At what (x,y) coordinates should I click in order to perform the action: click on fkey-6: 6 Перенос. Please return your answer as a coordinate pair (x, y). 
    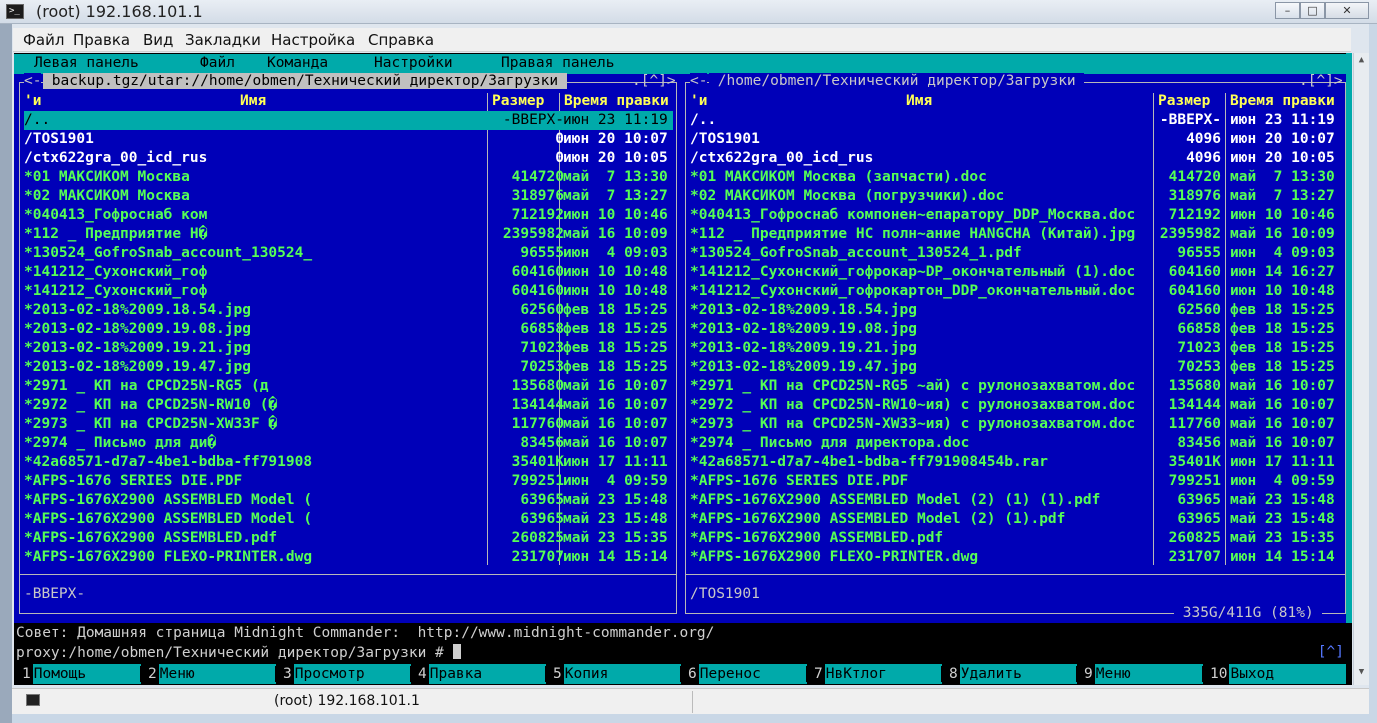
    Looking at the image, I should click on (743, 674).